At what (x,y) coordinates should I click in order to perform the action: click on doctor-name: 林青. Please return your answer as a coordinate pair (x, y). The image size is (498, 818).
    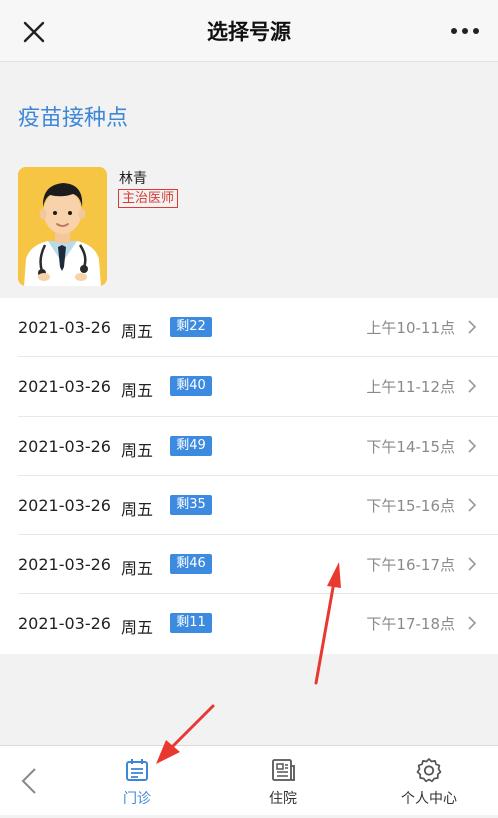
    Looking at the image, I should click on (133, 179).